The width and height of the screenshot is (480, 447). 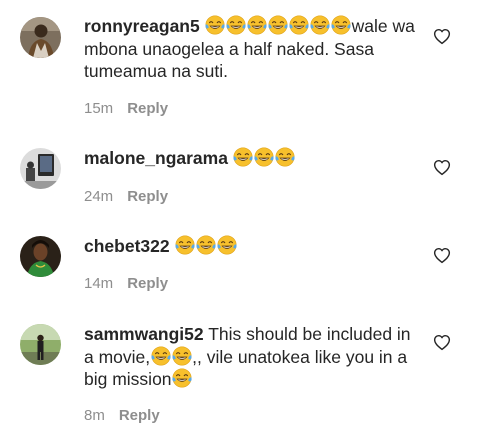 What do you see at coordinates (251, 246) in the screenshot?
I see `comment-text: chebet322` at bounding box center [251, 246].